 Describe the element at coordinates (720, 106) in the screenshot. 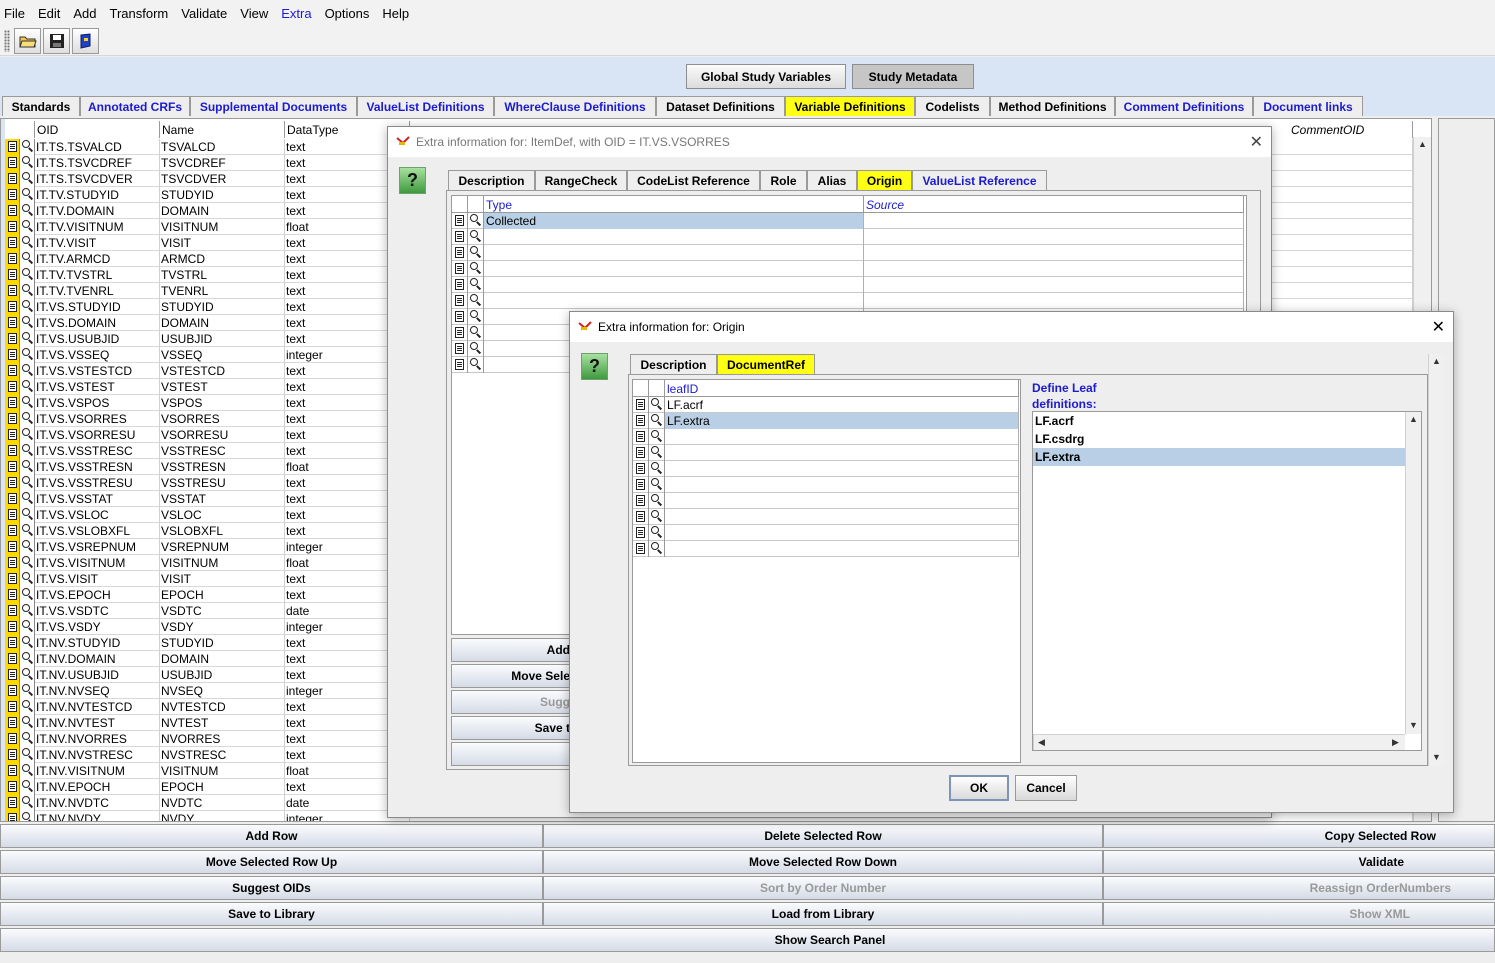

I see `tab-dataset-definitions: Dataset Definitions` at that location.